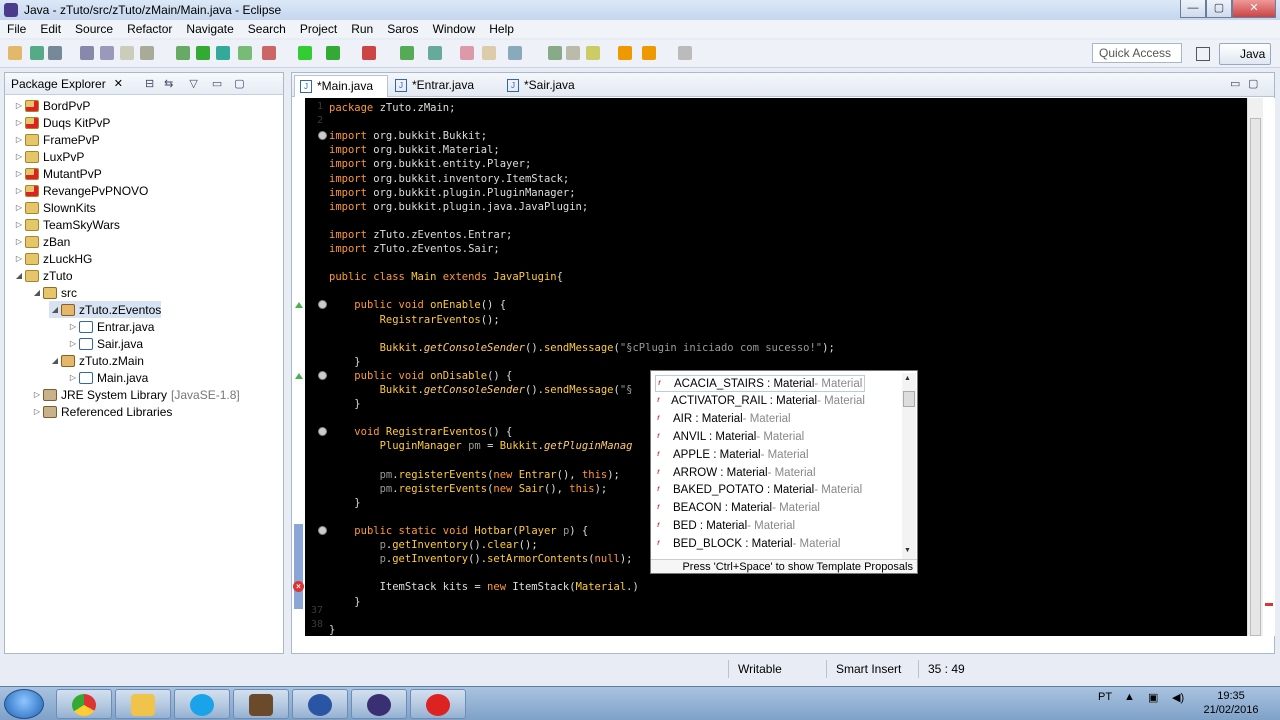 This screenshot has height=720, width=1280. What do you see at coordinates (1231, 703) in the screenshot?
I see `system-clock: 19:35 21/02/2016` at bounding box center [1231, 703].